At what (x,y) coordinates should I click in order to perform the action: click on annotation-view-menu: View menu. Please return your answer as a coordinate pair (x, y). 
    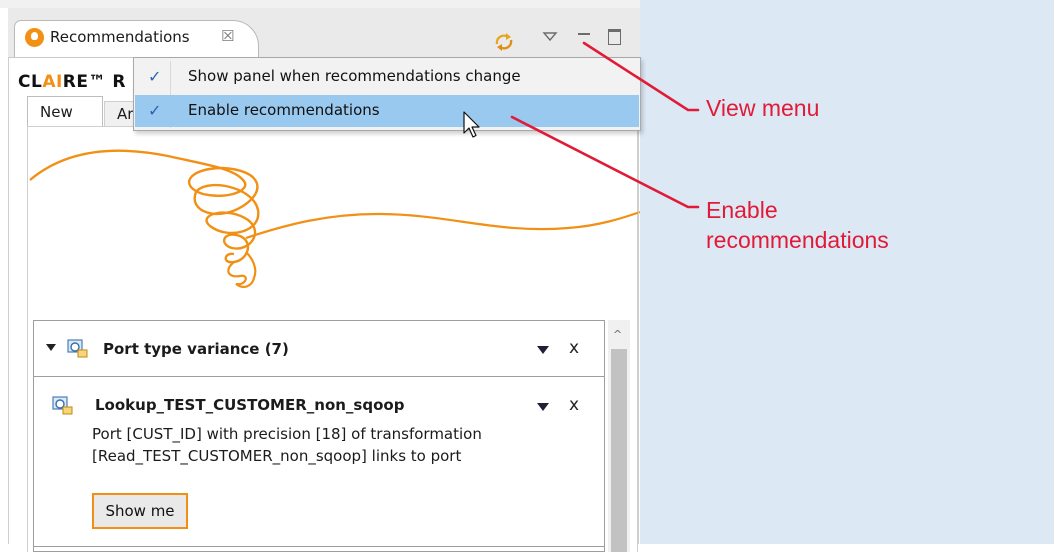
    Looking at the image, I should click on (763, 108).